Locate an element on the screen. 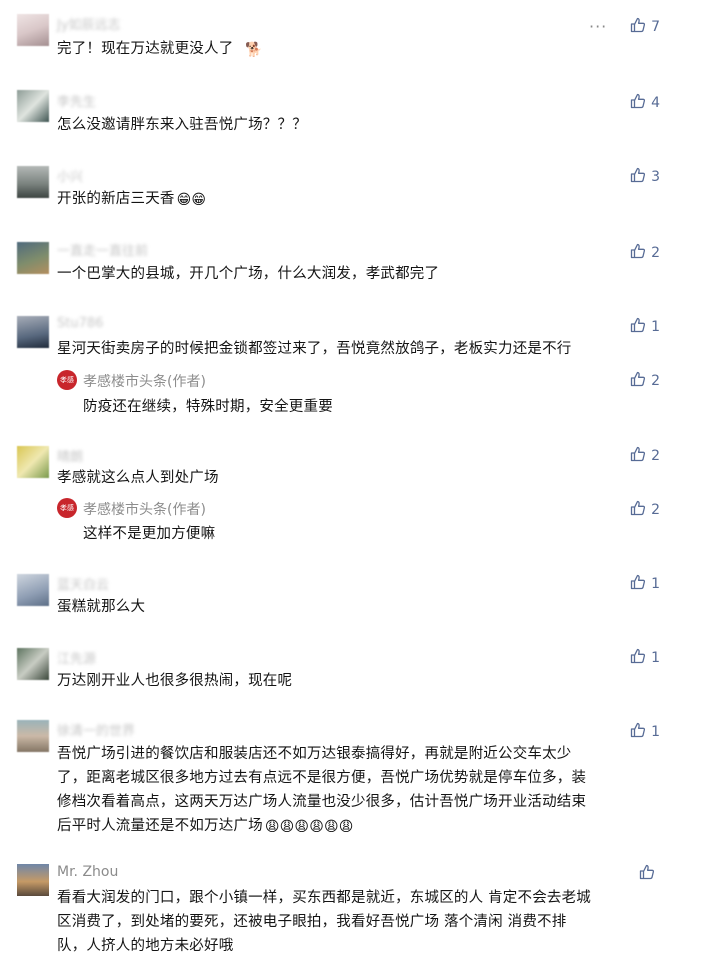 The width and height of the screenshot is (714, 958). comment-line: 了，距离老城区很多地方过去有点远不是很方便，吾悦广场优势就是停车位多，装 is located at coordinates (322, 778).